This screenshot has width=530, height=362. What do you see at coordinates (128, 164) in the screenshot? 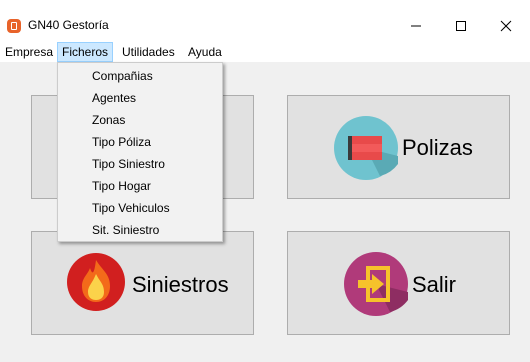
I see `dropdown-item-tipo-siniestro: Tipo Siniestro` at bounding box center [128, 164].